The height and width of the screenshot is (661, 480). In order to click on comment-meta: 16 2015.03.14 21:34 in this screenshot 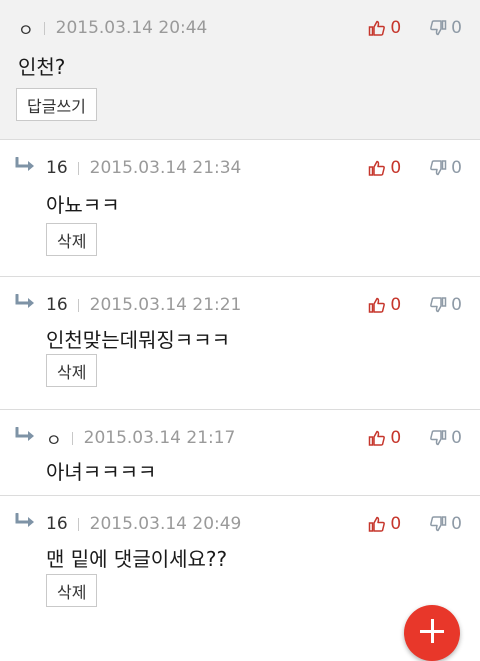, I will do `click(143, 168)`.